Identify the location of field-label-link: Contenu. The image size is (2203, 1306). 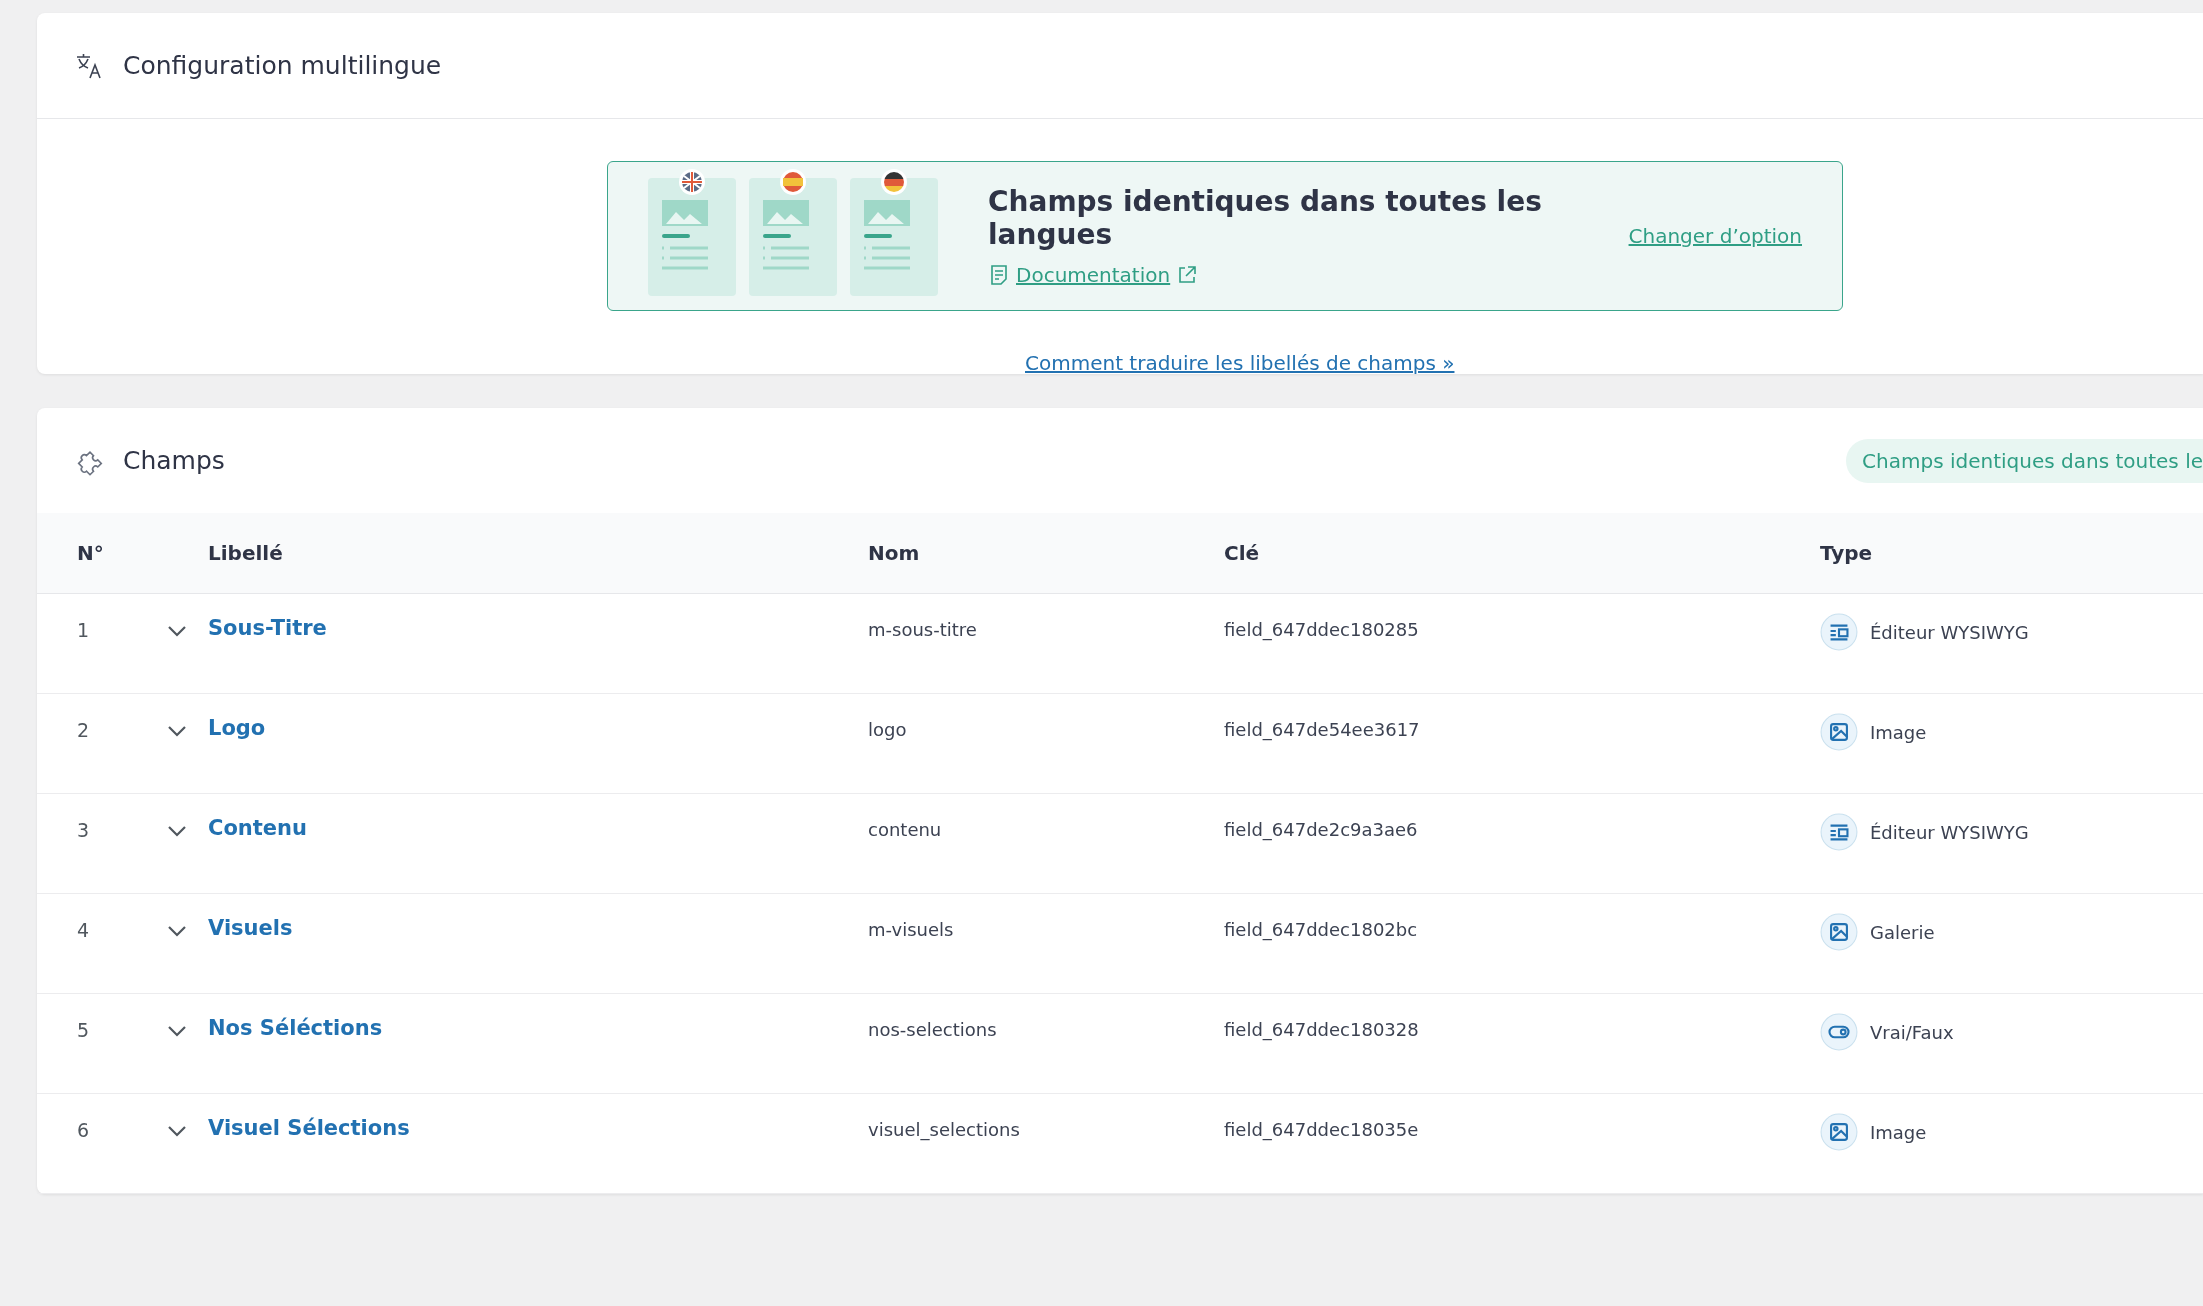
(257, 828).